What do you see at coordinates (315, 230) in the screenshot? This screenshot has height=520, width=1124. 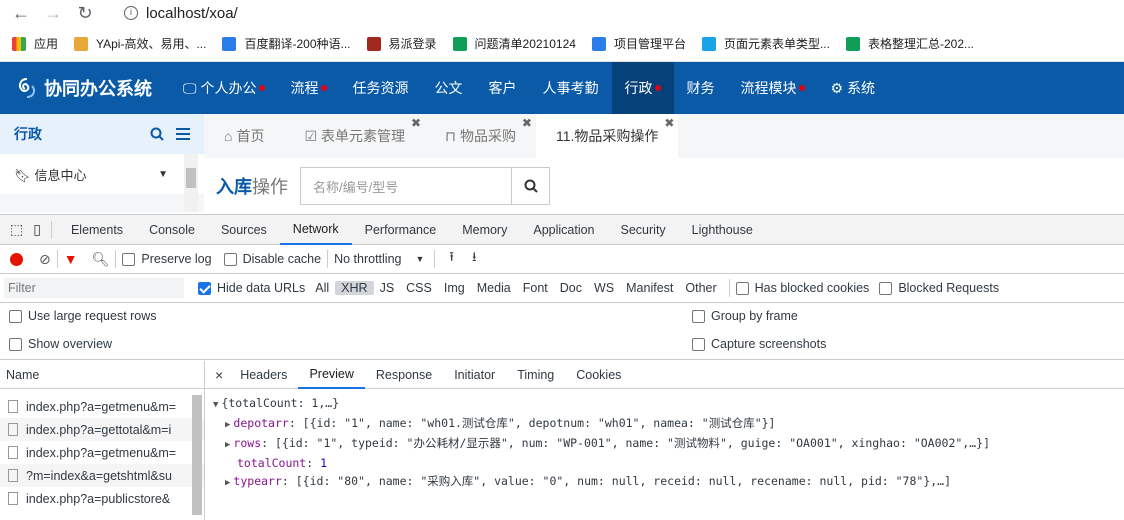 I see `devtools-tab: Network` at bounding box center [315, 230].